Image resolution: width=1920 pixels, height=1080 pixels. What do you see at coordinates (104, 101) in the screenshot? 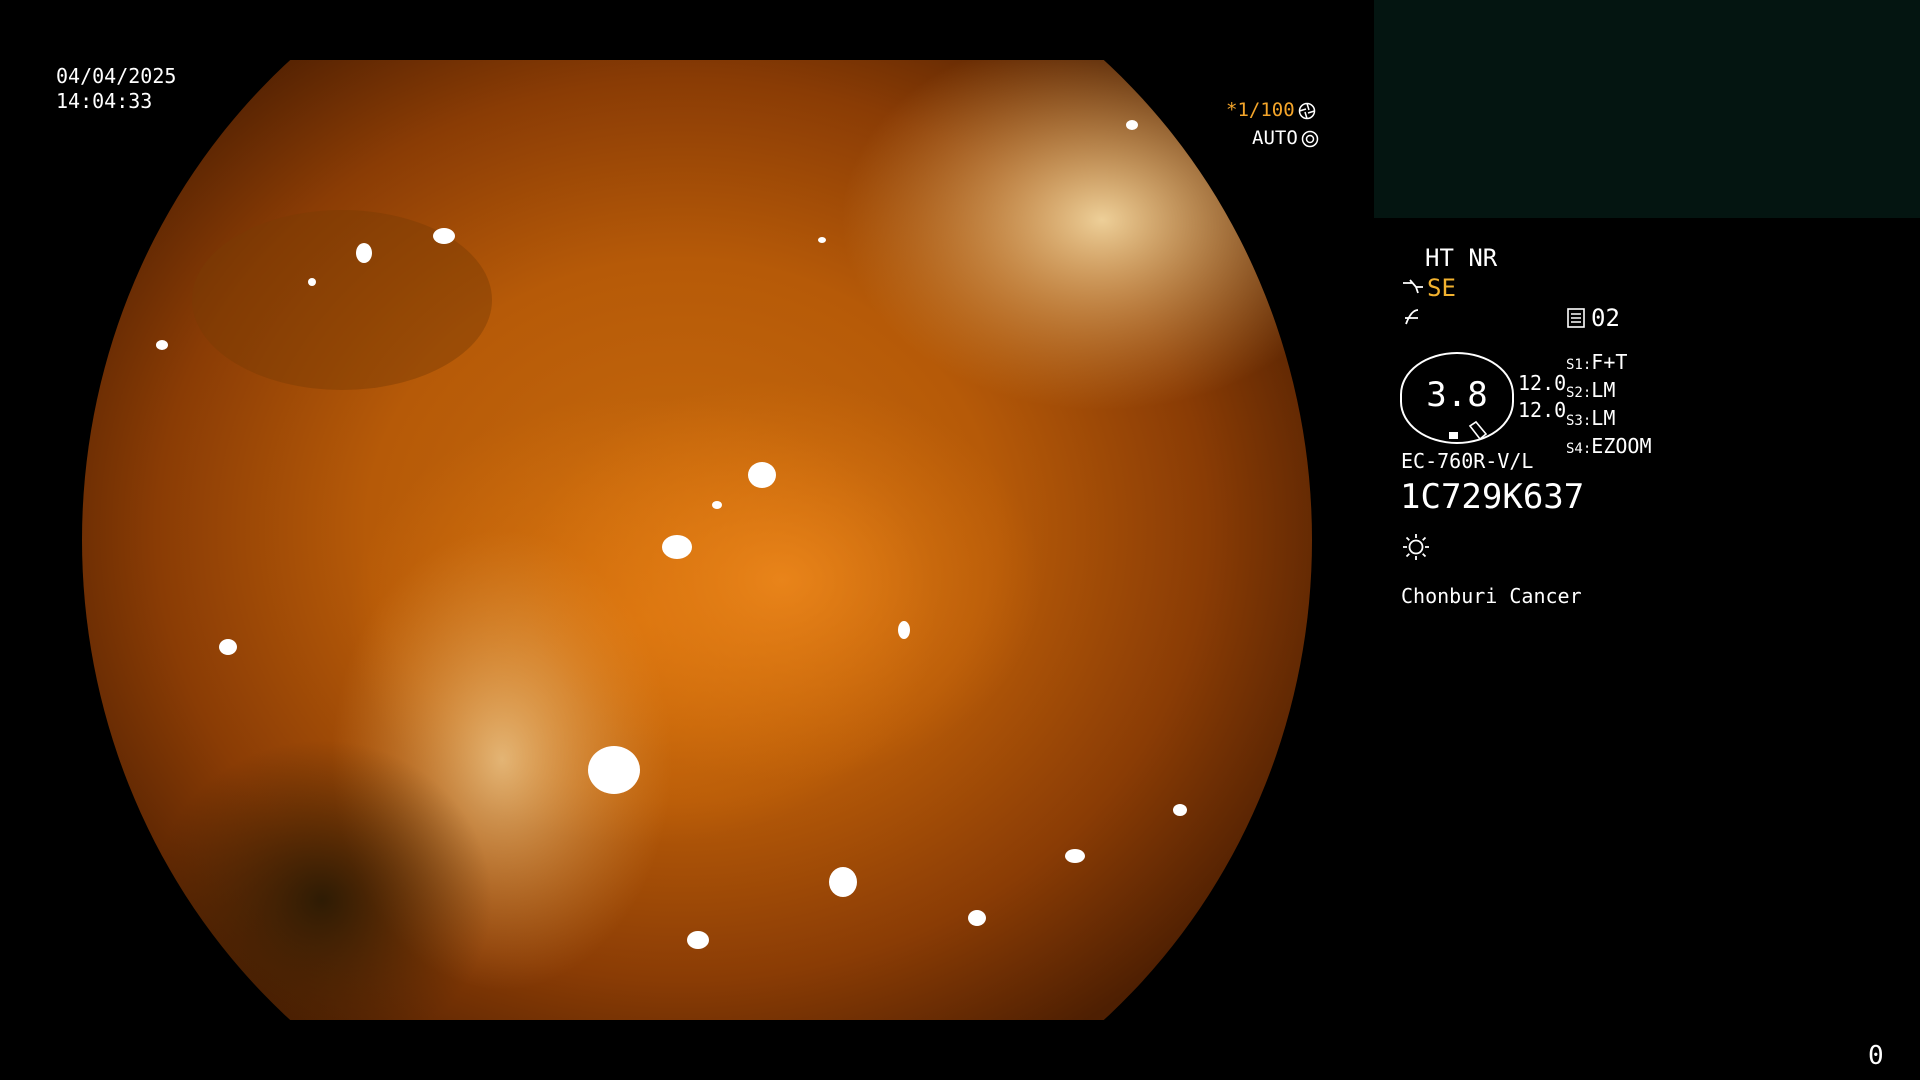
I see `time-text: 14:04:33` at bounding box center [104, 101].